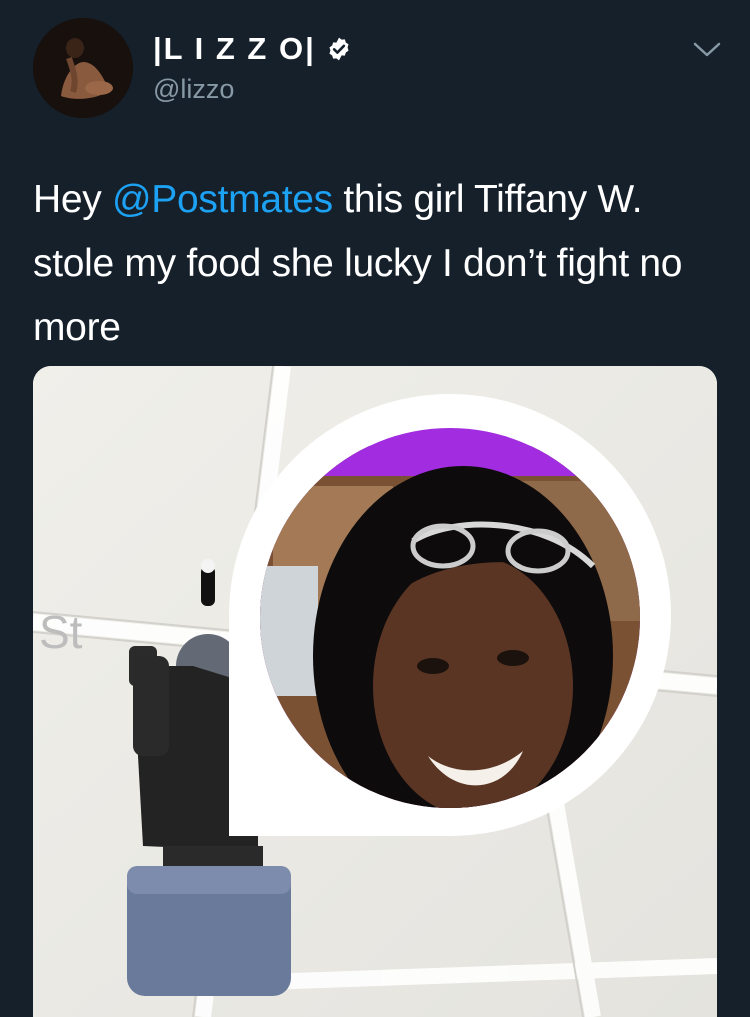 The image size is (750, 1017). What do you see at coordinates (61, 632) in the screenshot?
I see `sign-text: St` at bounding box center [61, 632].